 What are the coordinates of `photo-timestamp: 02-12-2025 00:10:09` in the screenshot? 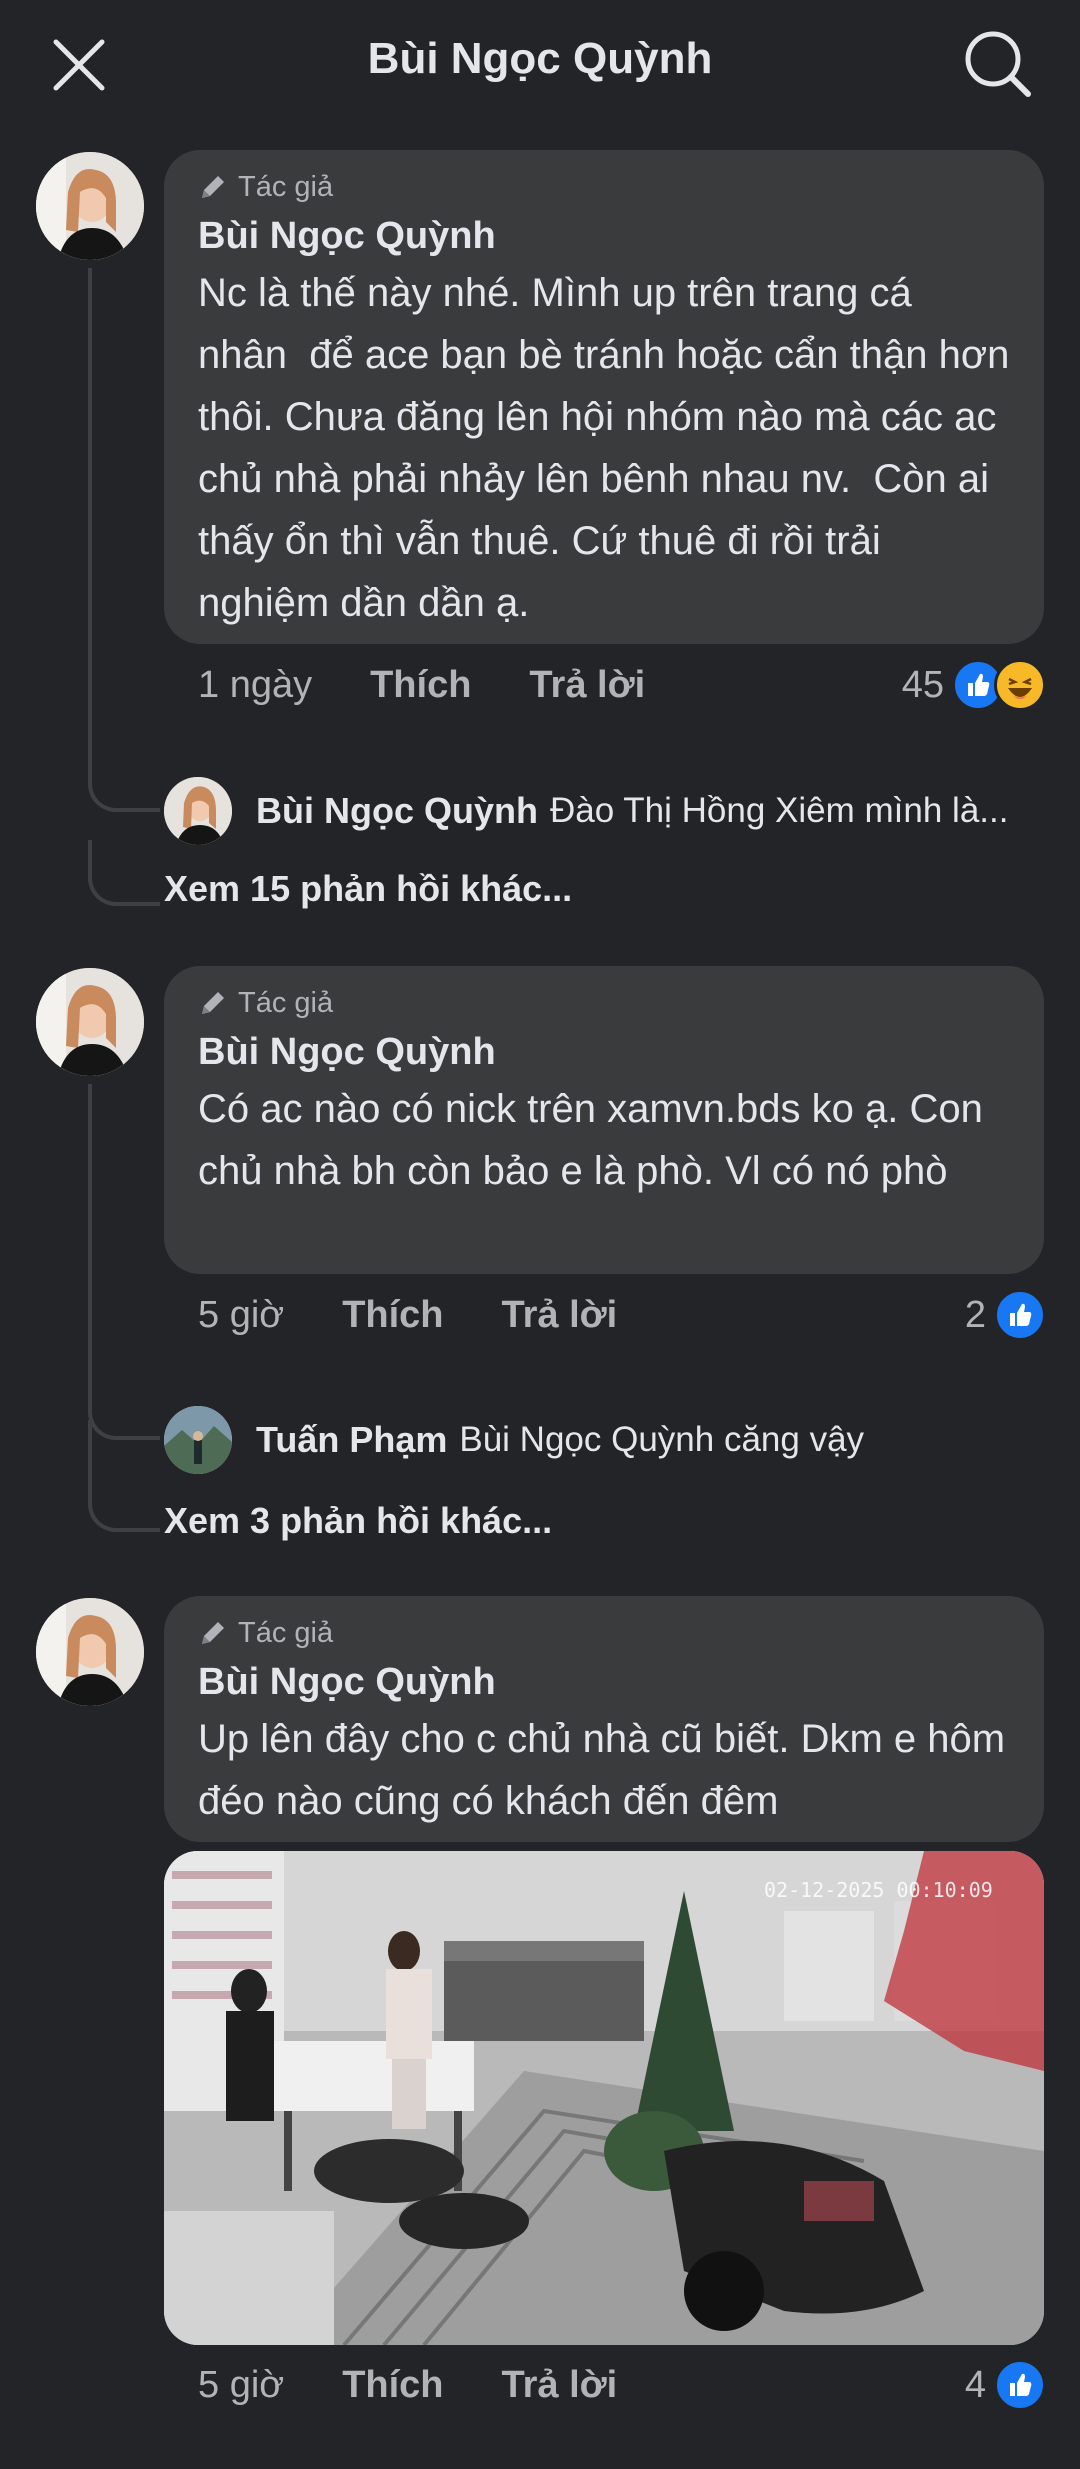 It's located at (878, 1890).